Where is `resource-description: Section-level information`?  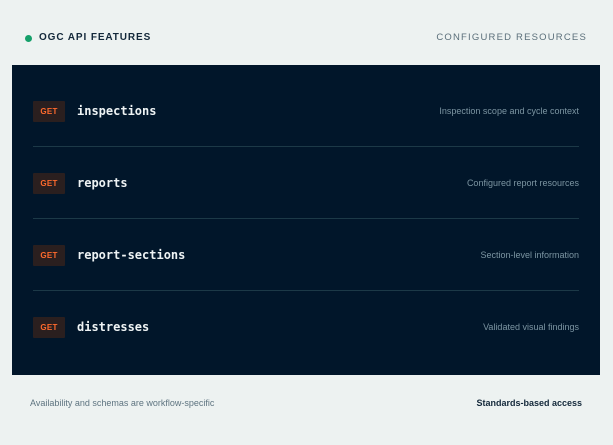 resource-description: Section-level information is located at coordinates (529, 255).